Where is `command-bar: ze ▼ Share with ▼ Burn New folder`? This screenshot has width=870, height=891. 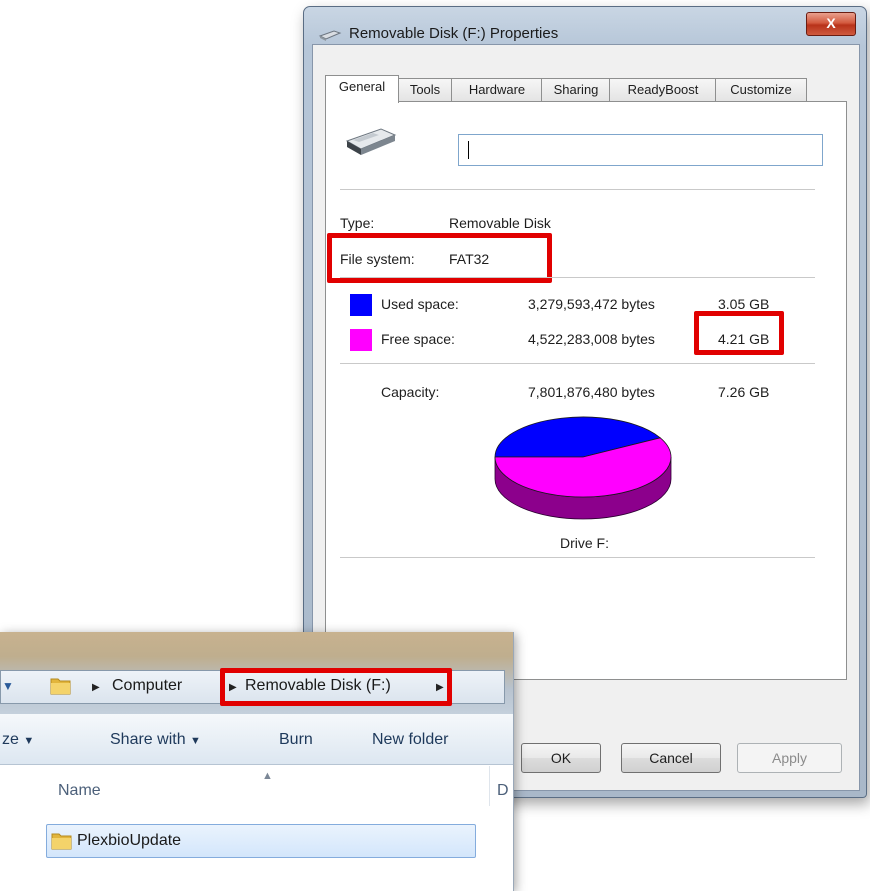 command-bar: ze ▼ Share with ▼ Burn New folder is located at coordinates (256, 739).